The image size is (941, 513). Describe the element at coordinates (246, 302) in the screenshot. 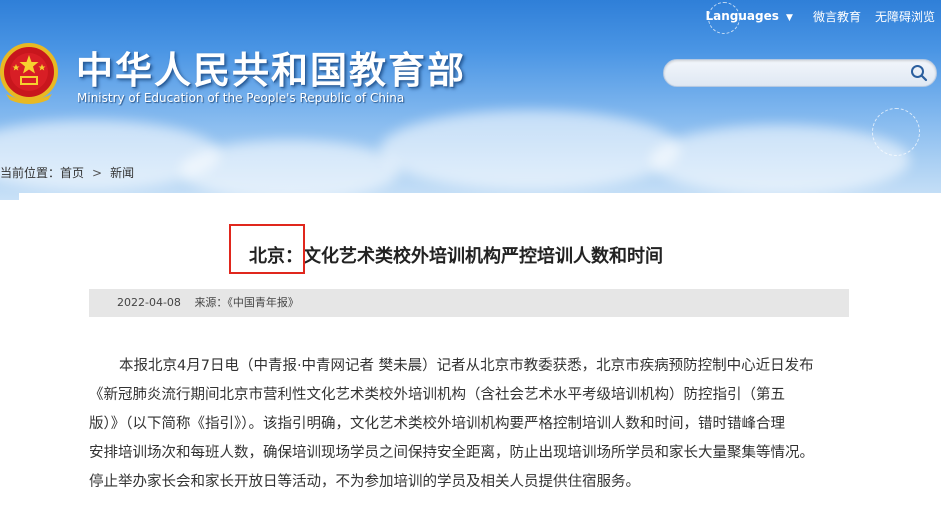

I see `article-source: 来源：《中国青年报》` at that location.